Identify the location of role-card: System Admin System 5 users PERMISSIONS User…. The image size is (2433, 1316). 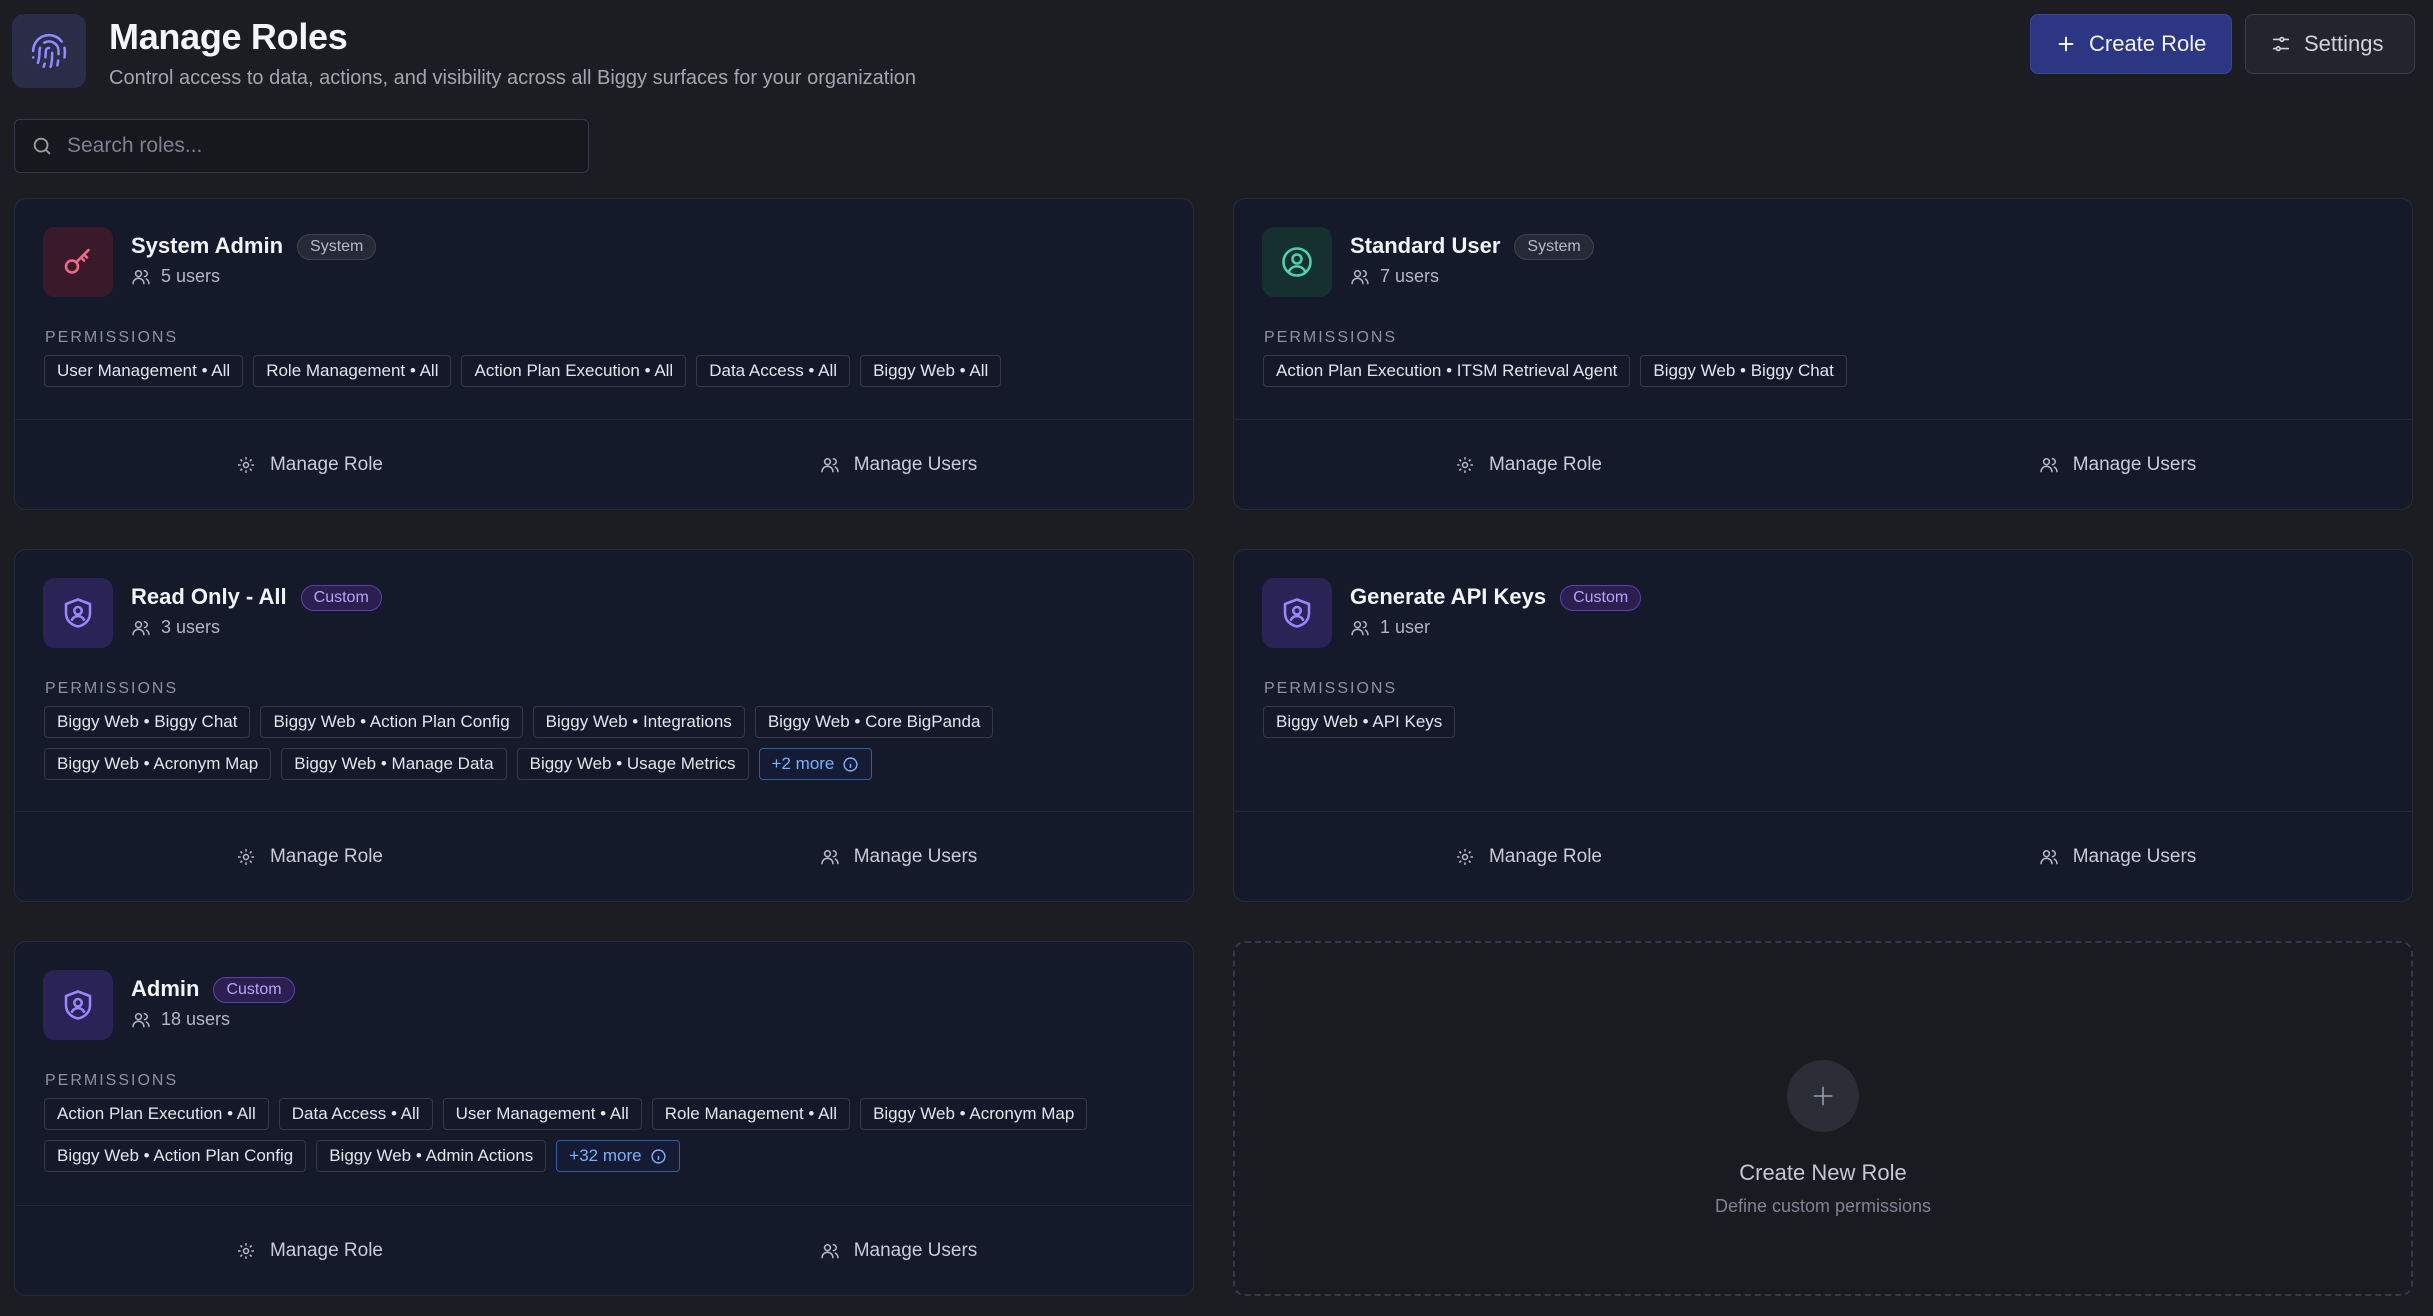
(604, 354).